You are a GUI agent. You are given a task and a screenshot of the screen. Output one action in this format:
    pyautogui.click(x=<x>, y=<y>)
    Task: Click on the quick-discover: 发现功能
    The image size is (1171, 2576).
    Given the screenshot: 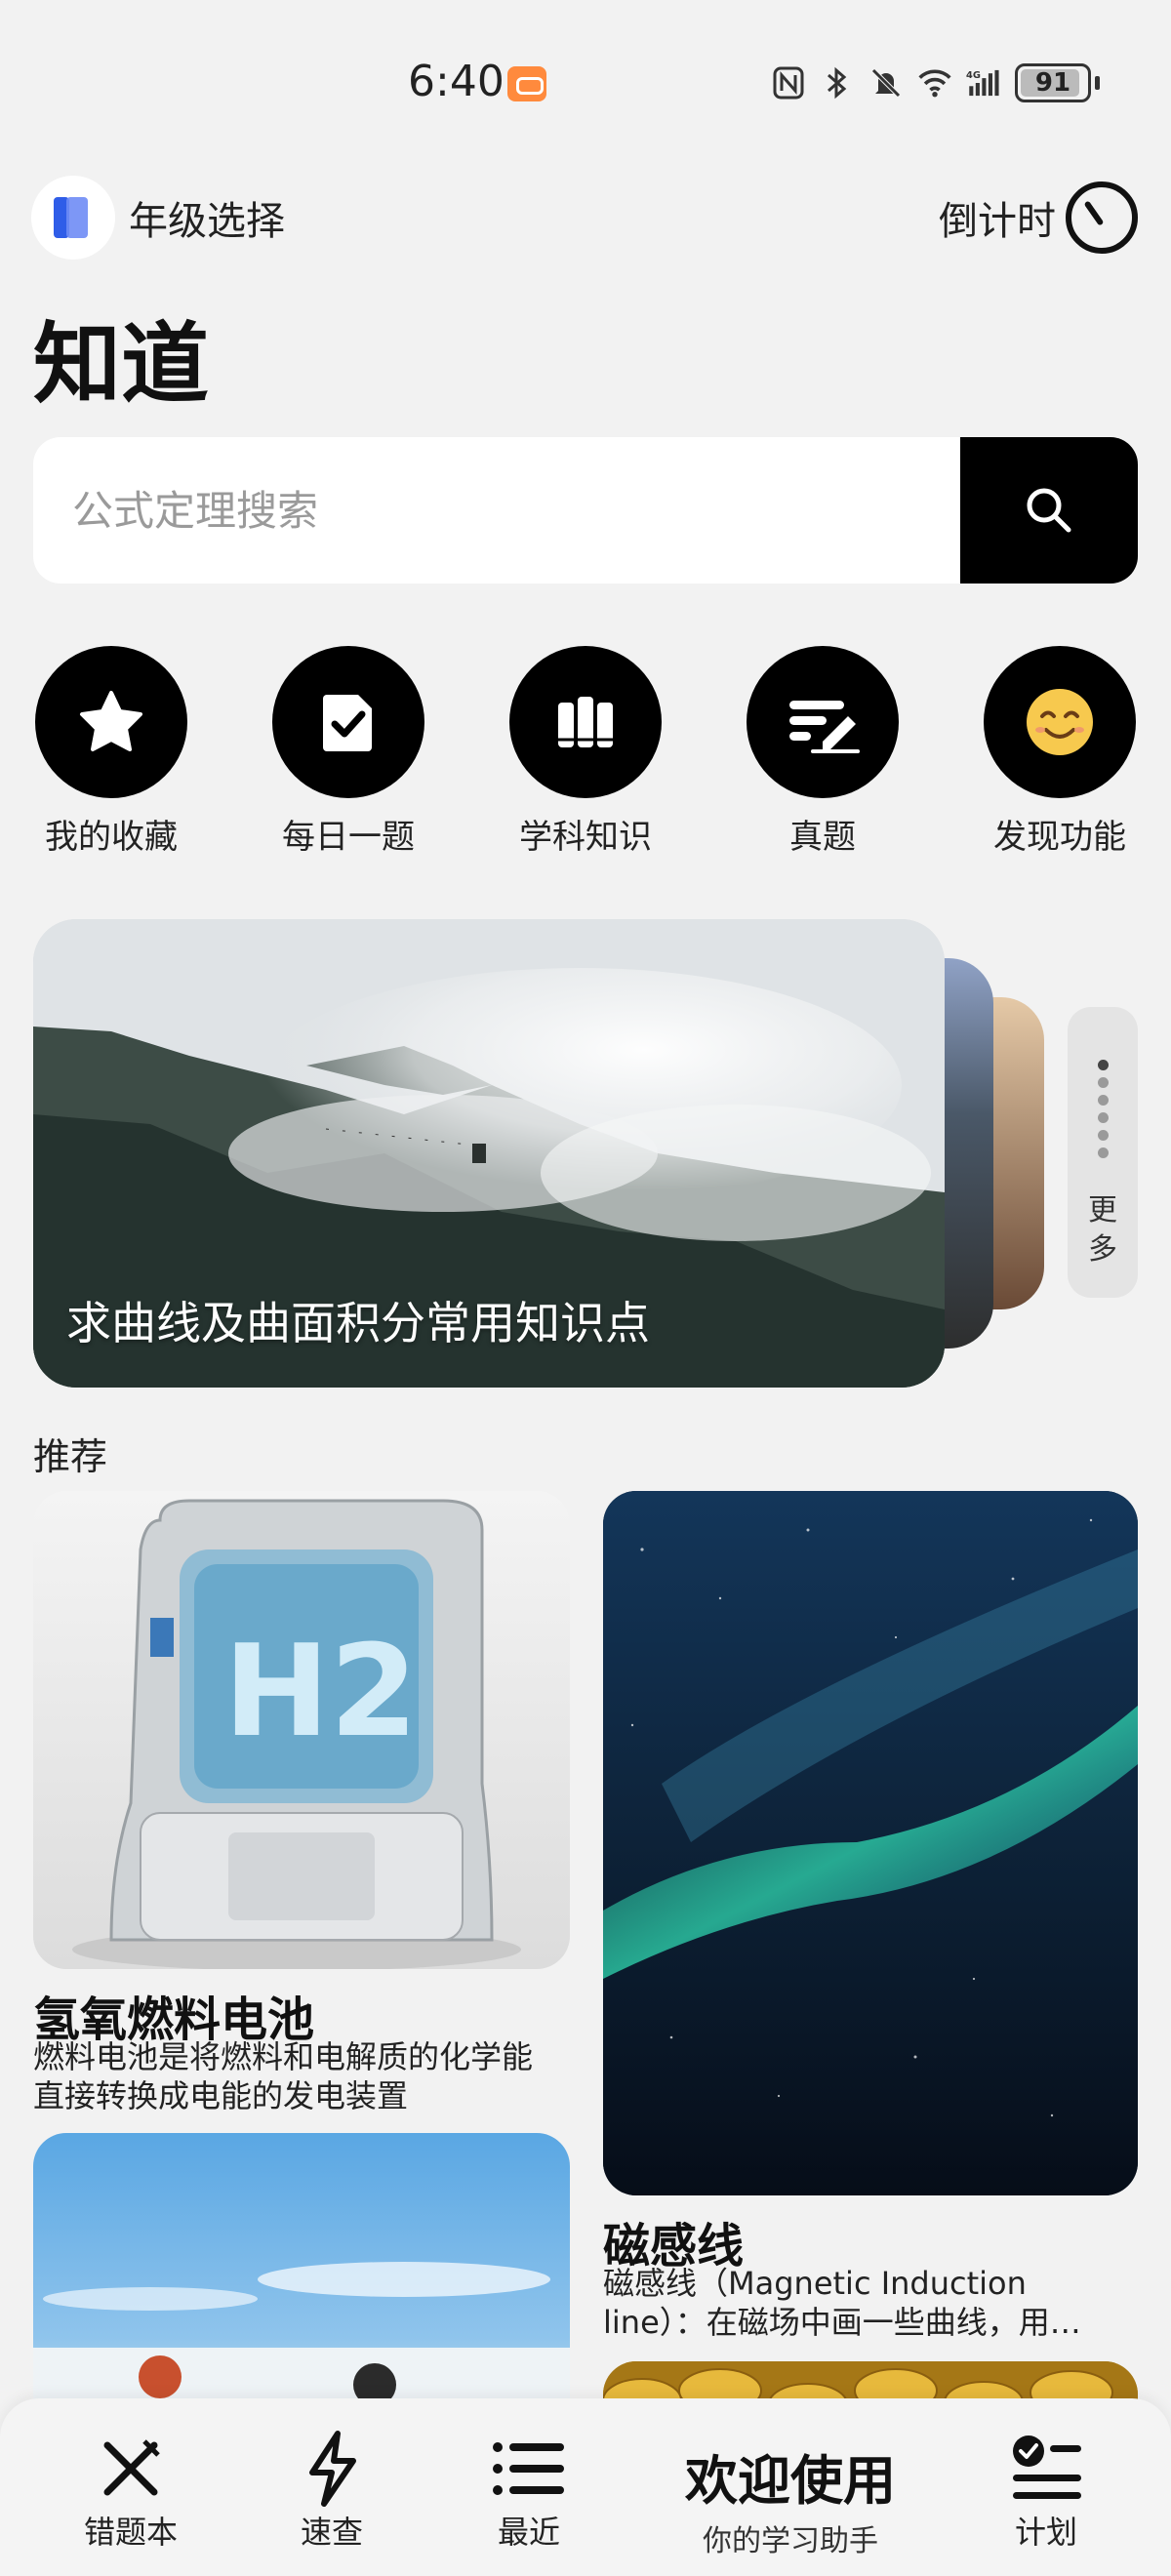 What is the action you would take?
    pyautogui.click(x=1059, y=752)
    